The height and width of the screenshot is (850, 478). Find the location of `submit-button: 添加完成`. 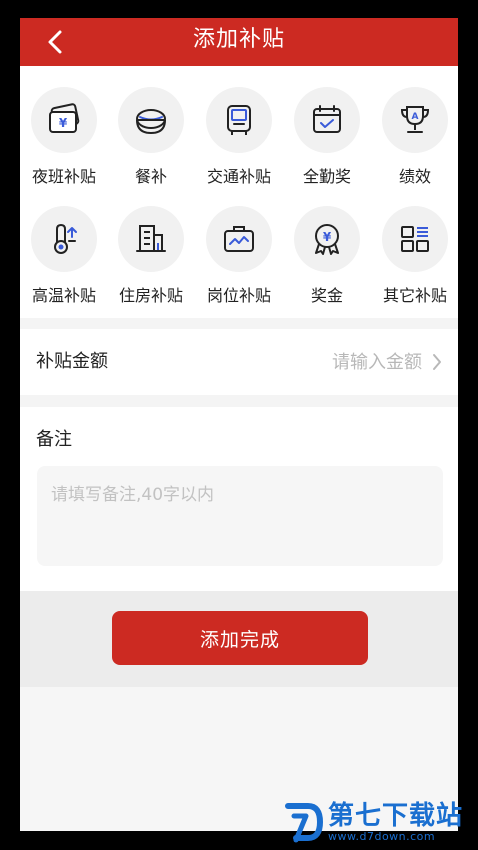

submit-button: 添加完成 is located at coordinates (240, 638).